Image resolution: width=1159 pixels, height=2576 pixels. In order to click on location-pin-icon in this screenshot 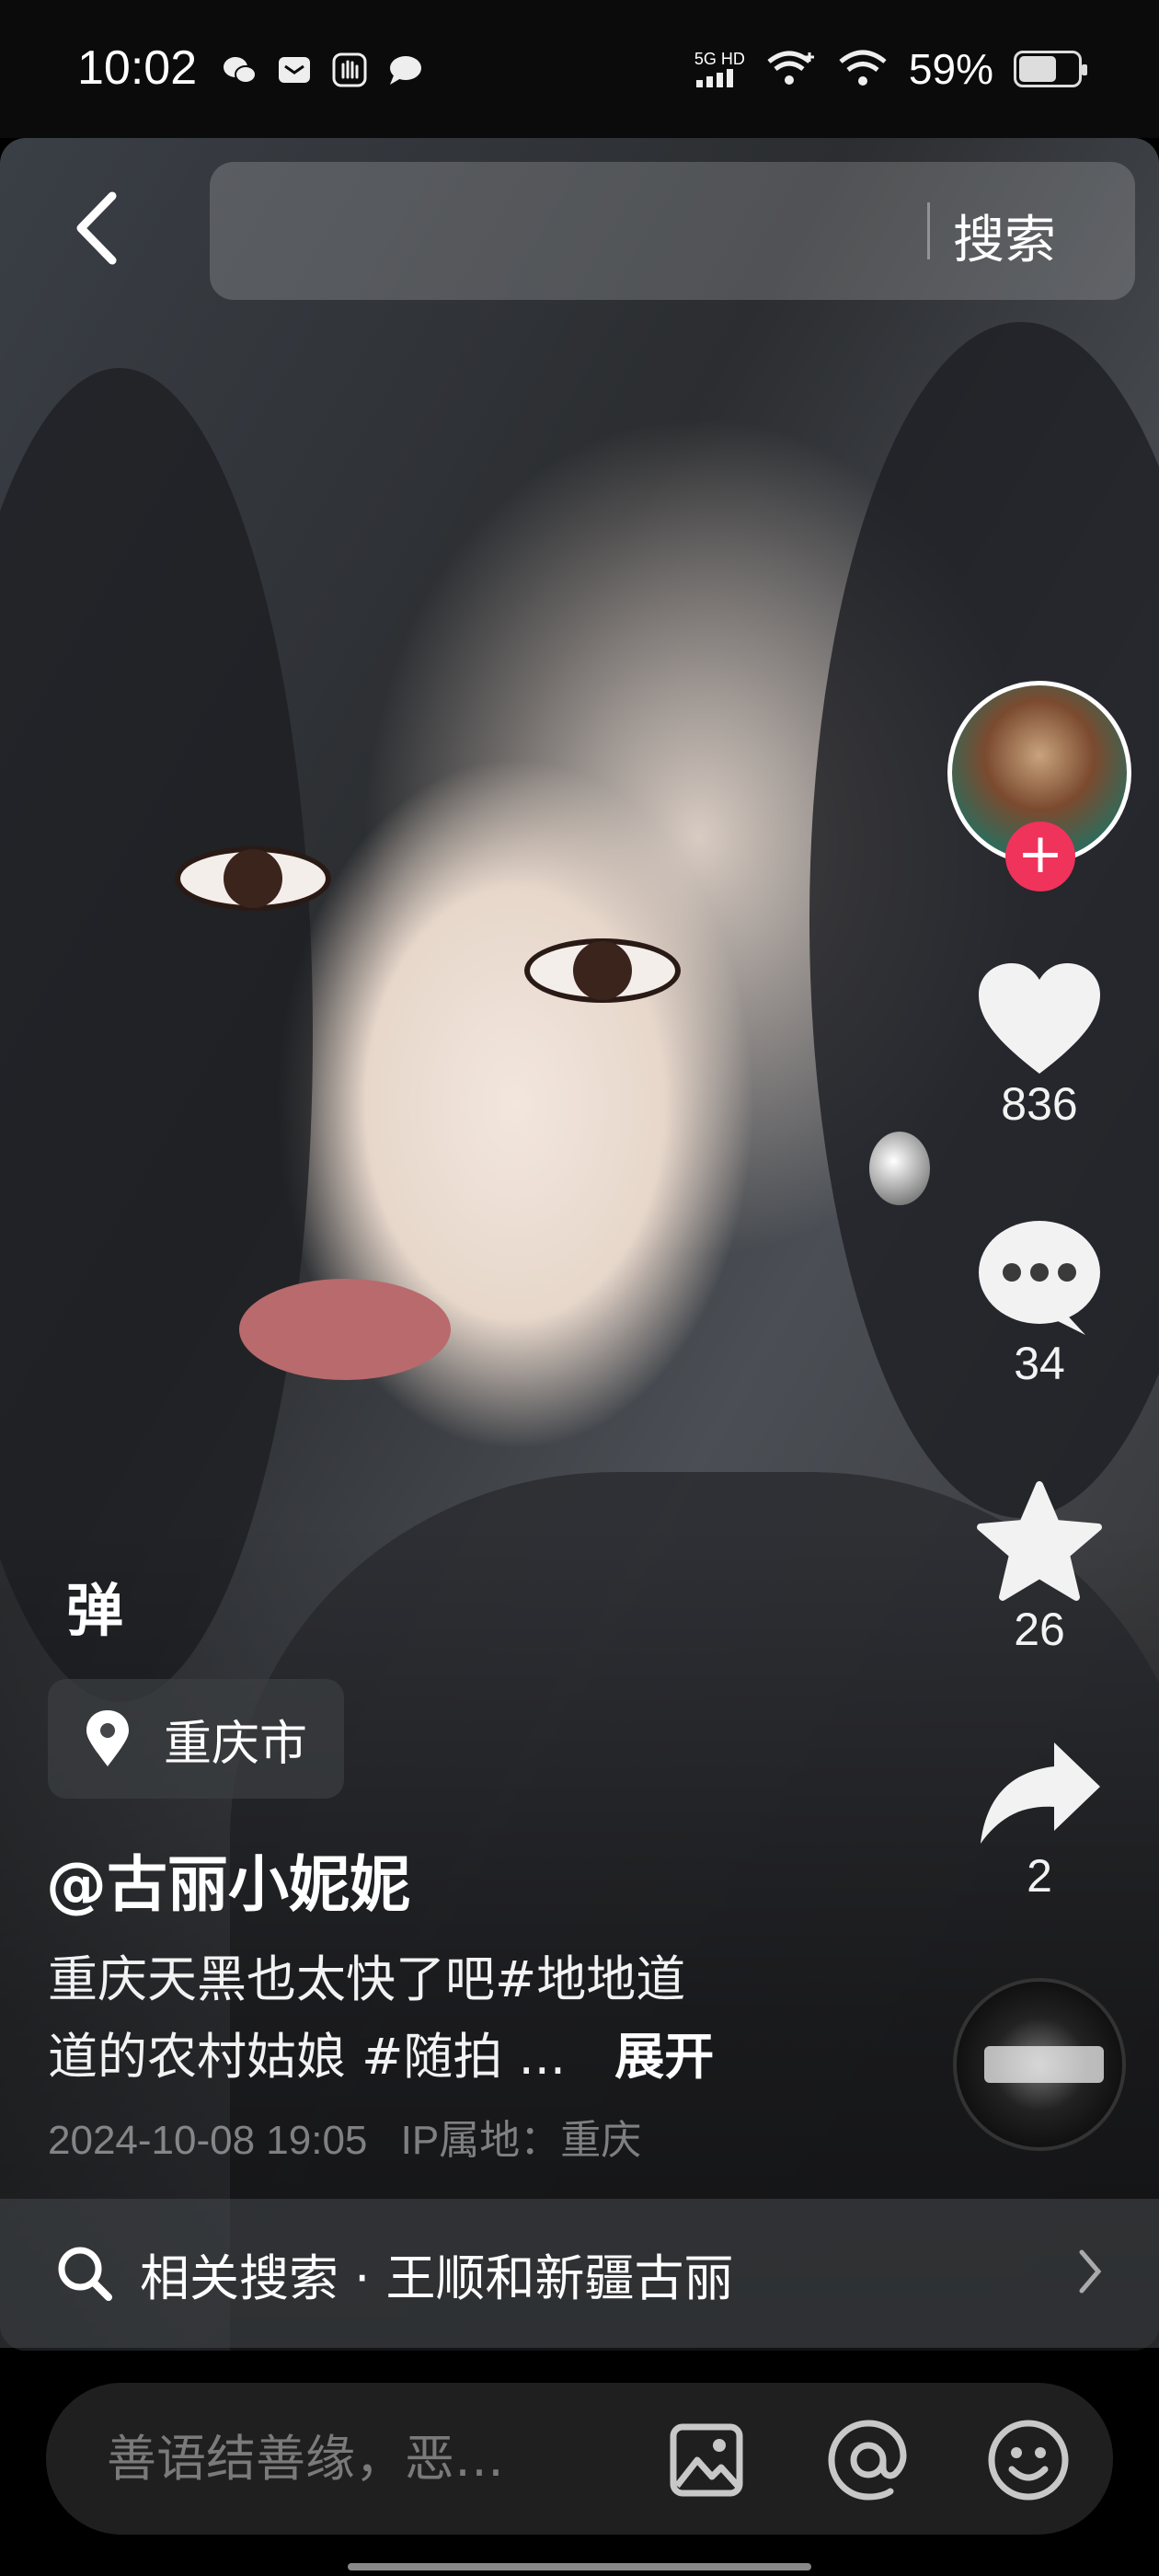, I will do `click(107, 1738)`.